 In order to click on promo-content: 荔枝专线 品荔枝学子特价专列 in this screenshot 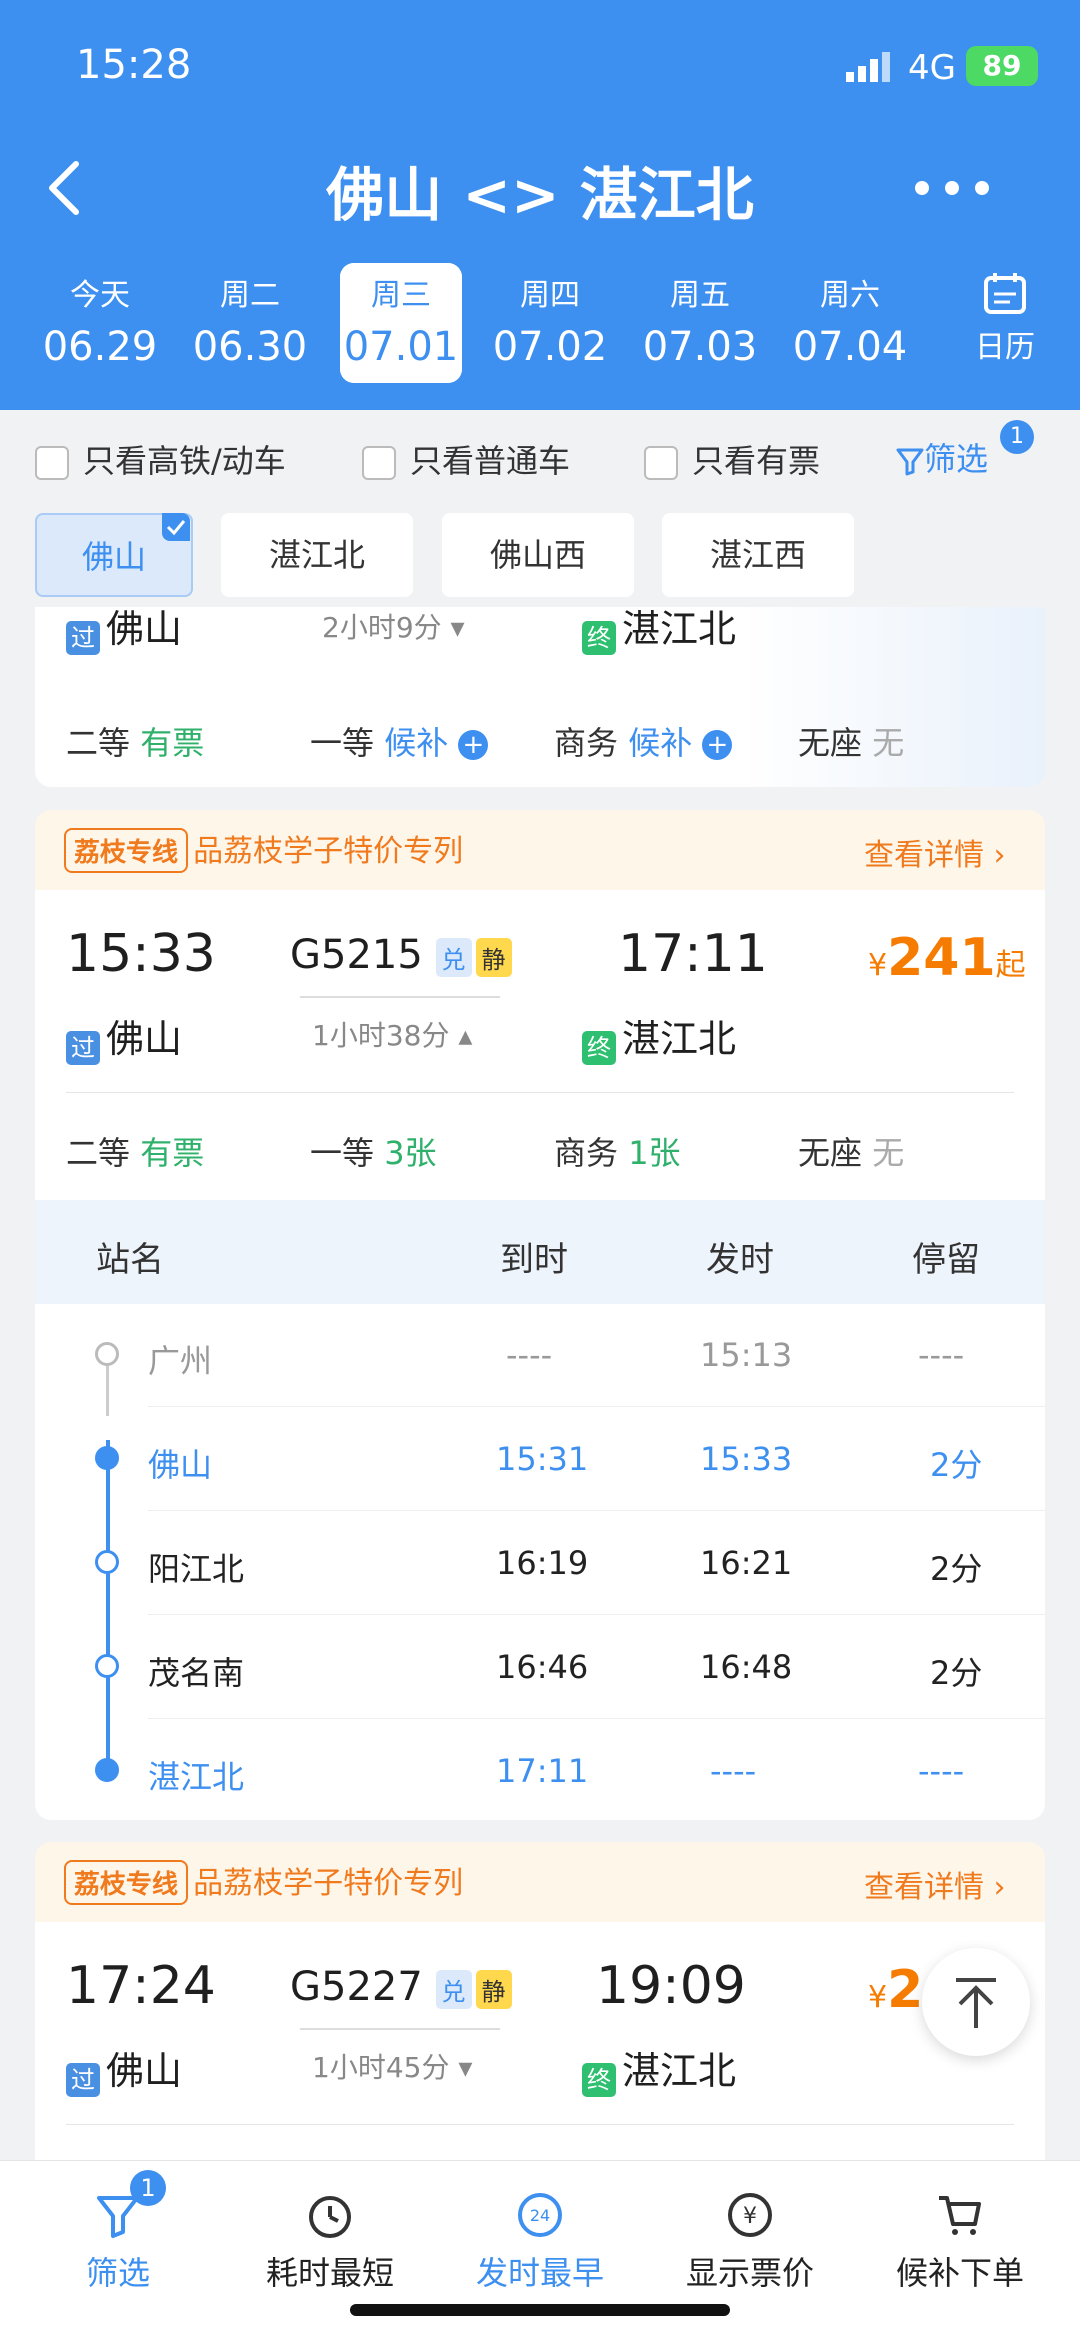, I will do `click(263, 849)`.